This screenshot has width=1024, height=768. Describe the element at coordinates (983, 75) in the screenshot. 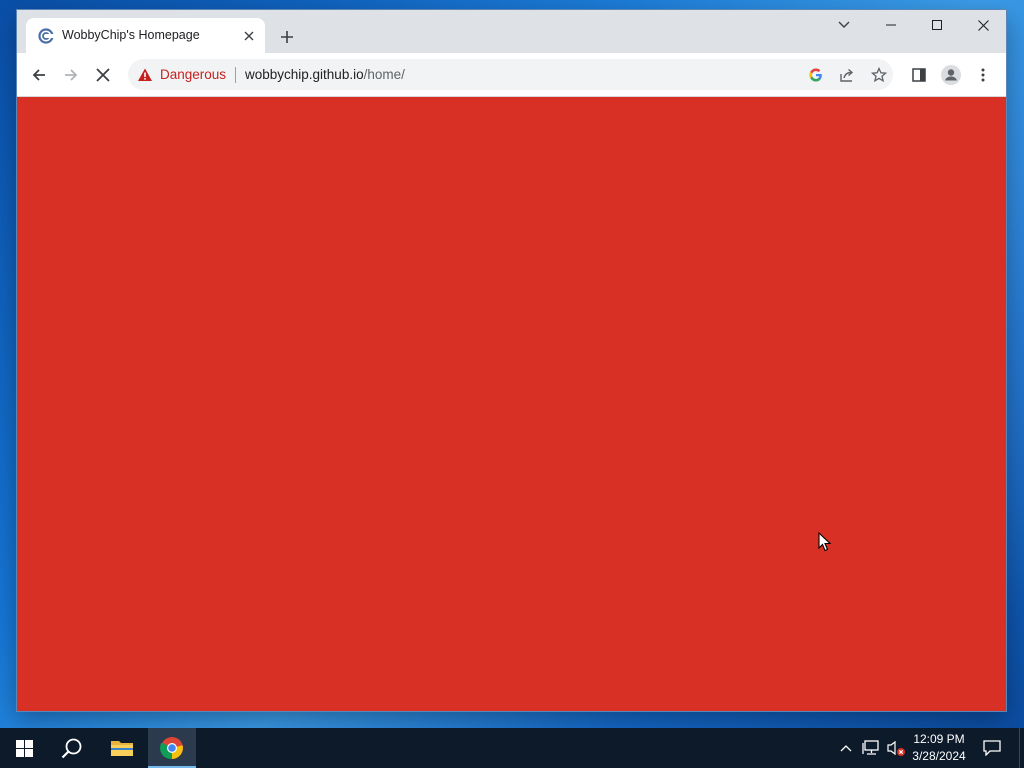

I see `kebab-menu-icon` at that location.